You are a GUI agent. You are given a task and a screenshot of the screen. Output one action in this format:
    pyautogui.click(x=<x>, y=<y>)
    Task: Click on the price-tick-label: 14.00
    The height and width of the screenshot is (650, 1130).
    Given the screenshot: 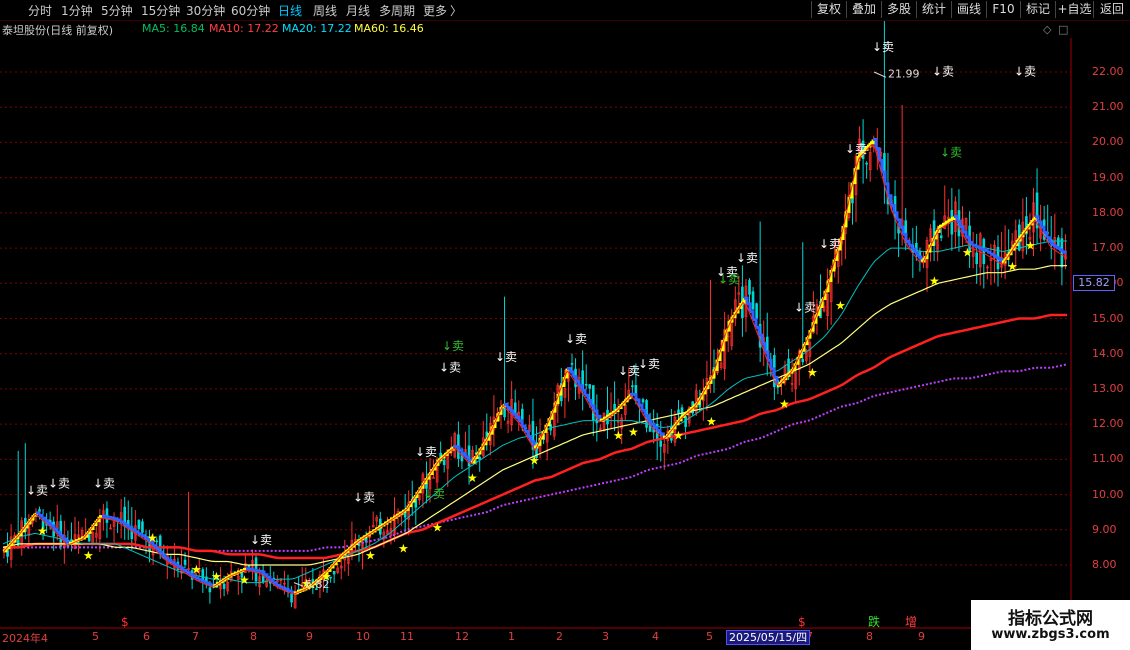 What is the action you would take?
    pyautogui.click(x=1108, y=353)
    